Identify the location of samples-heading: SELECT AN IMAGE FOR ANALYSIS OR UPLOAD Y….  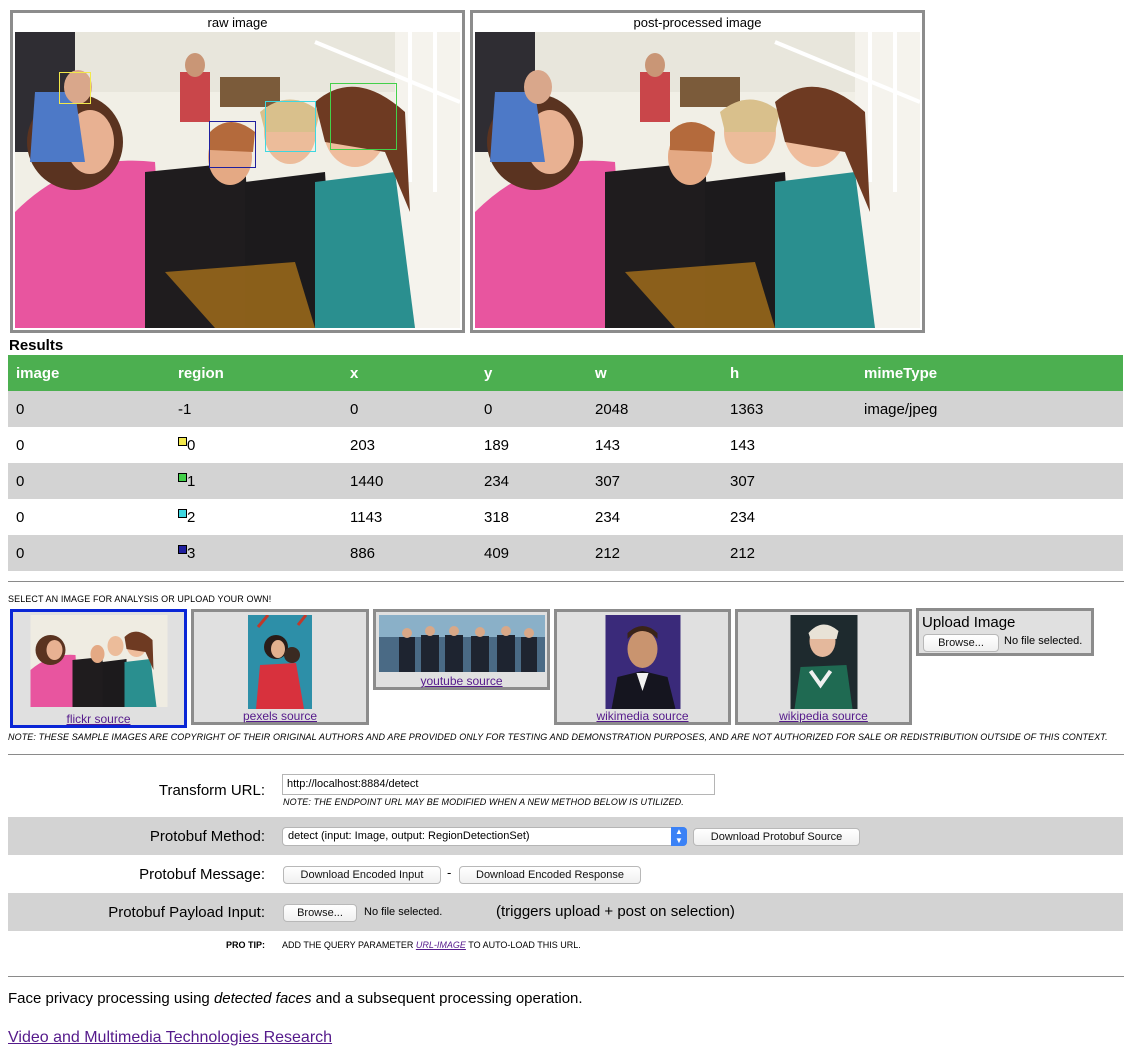
(140, 599).